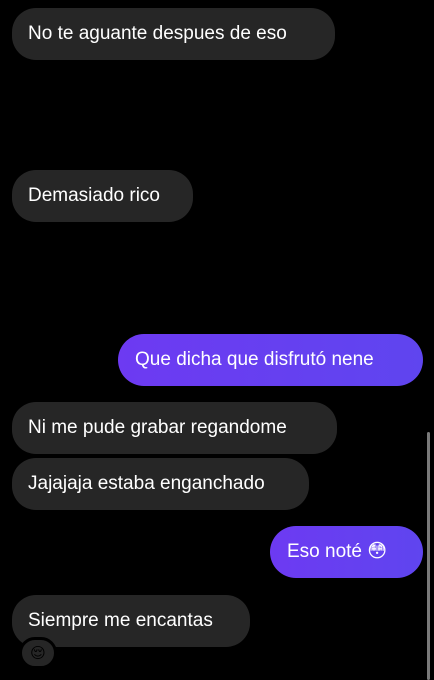 This screenshot has width=434, height=680. I want to click on message-text: Ni me pude grabar regandome, so click(157, 427).